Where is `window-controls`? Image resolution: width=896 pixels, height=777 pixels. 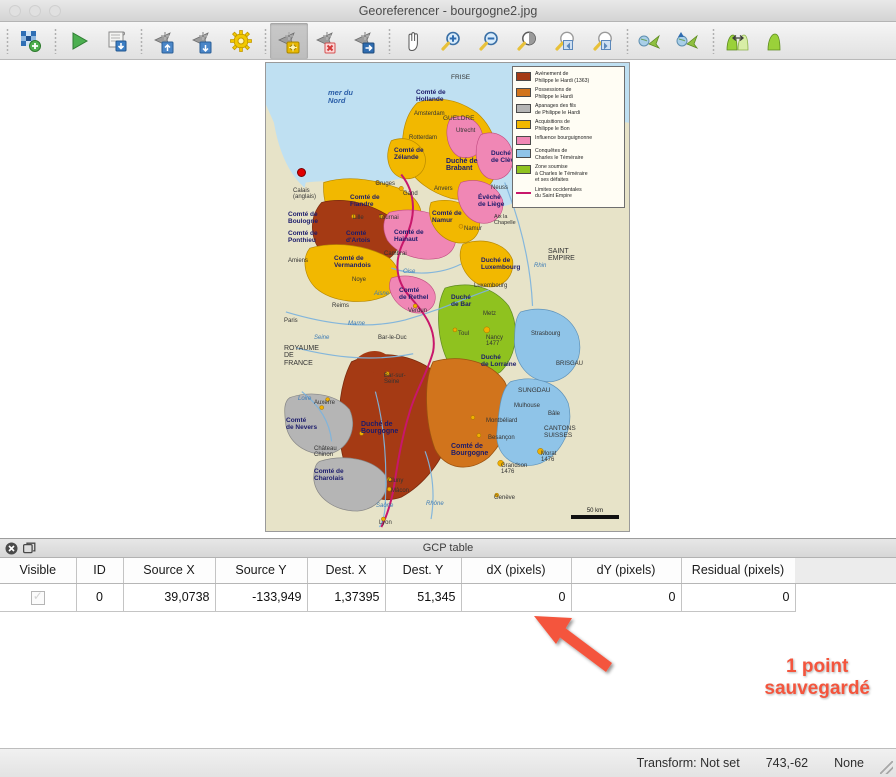
window-controls is located at coordinates (30, 10).